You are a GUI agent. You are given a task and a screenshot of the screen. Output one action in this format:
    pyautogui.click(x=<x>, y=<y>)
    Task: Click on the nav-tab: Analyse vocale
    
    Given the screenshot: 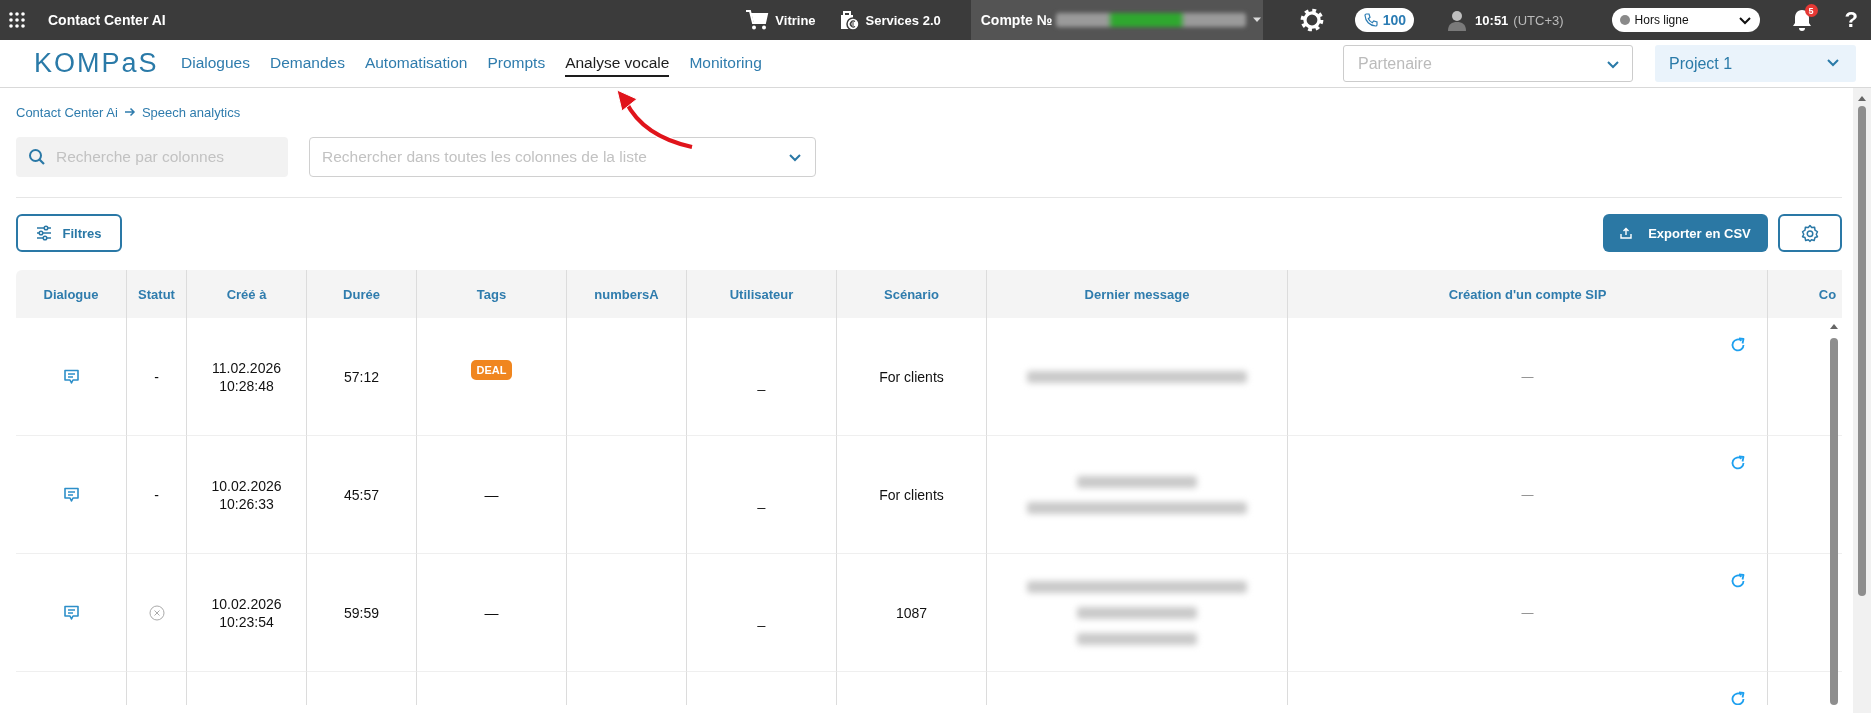 What is the action you would take?
    pyautogui.click(x=617, y=63)
    